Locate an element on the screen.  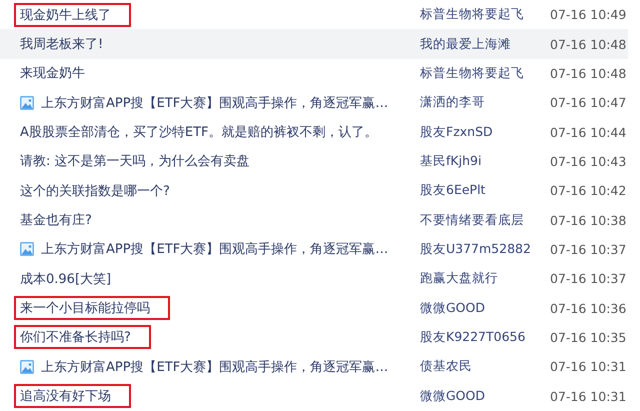
row-highlight: 我周老板来了! 我的最爱上海滩 07-16 10:48 is located at coordinates (314, 44).